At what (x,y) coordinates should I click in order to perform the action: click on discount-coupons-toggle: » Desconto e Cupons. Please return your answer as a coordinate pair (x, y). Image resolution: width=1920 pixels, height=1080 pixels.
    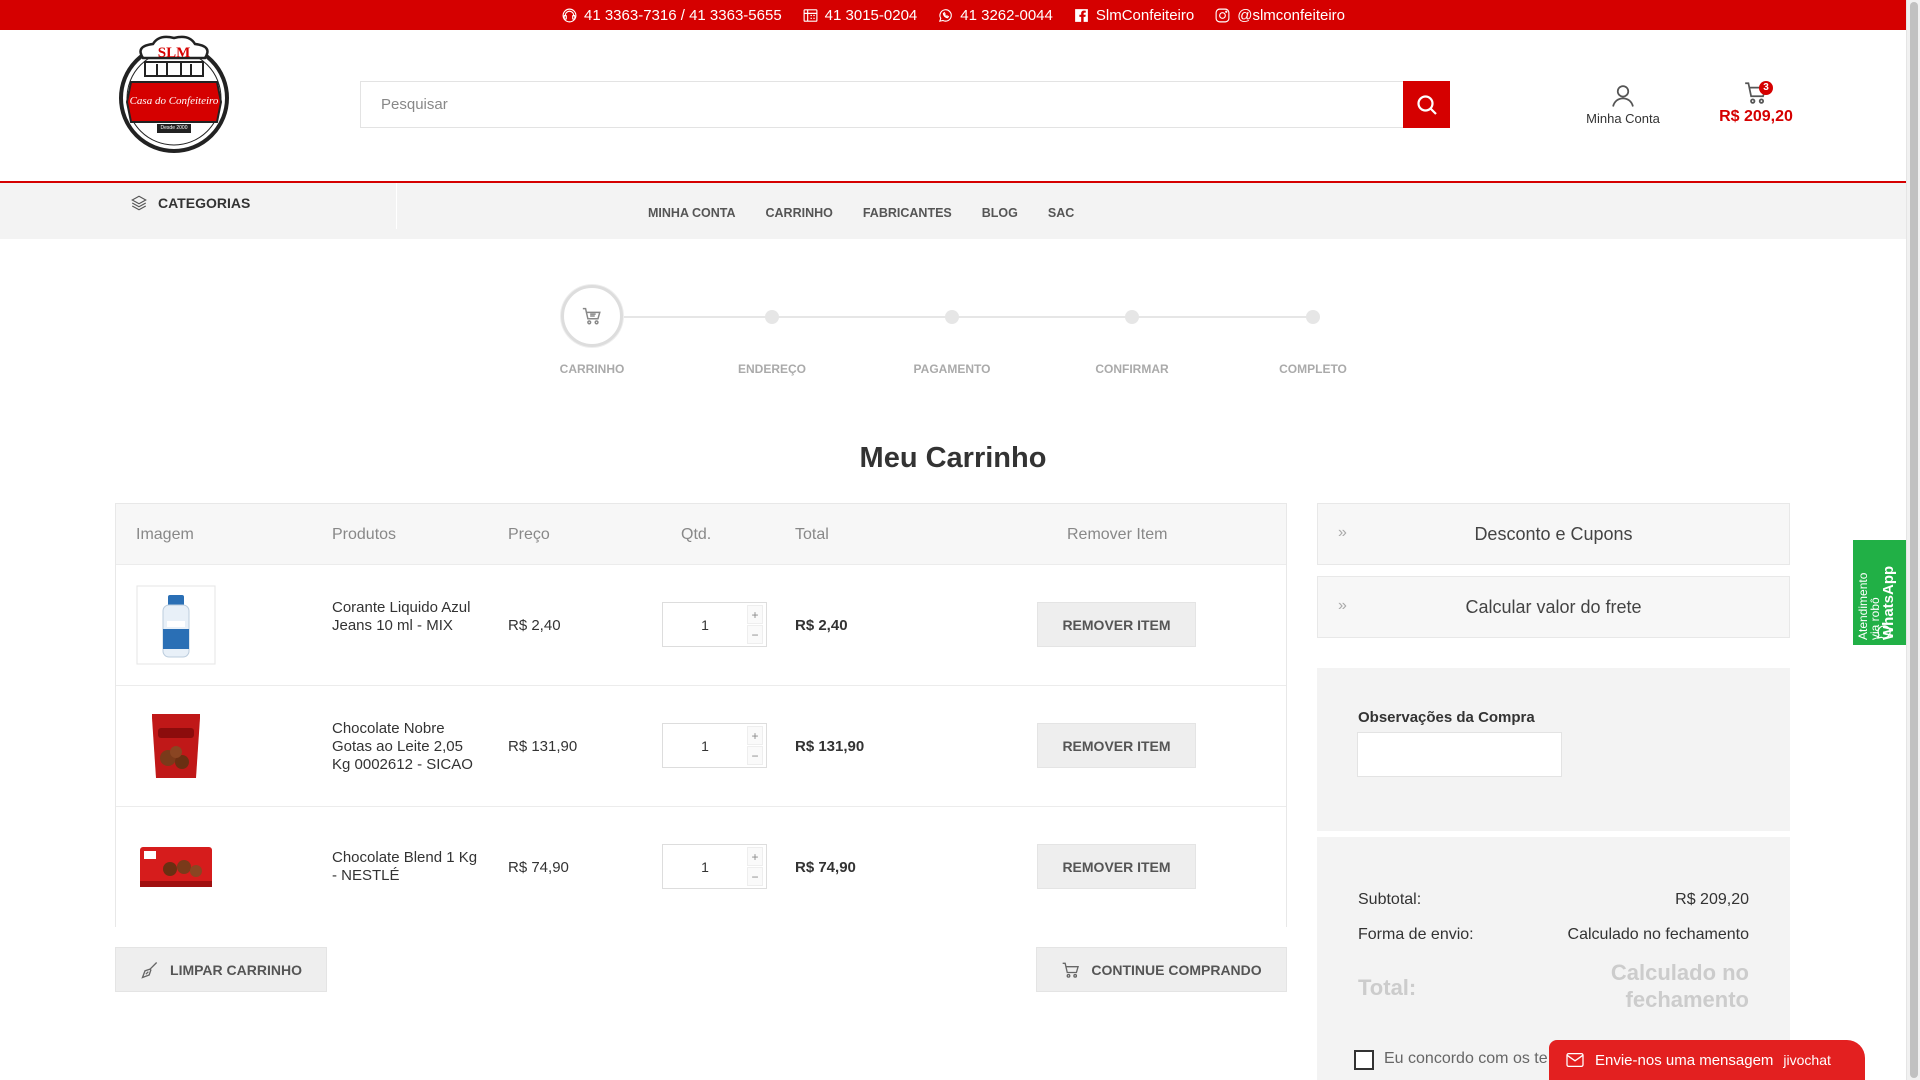
    Looking at the image, I should click on (1553, 534).